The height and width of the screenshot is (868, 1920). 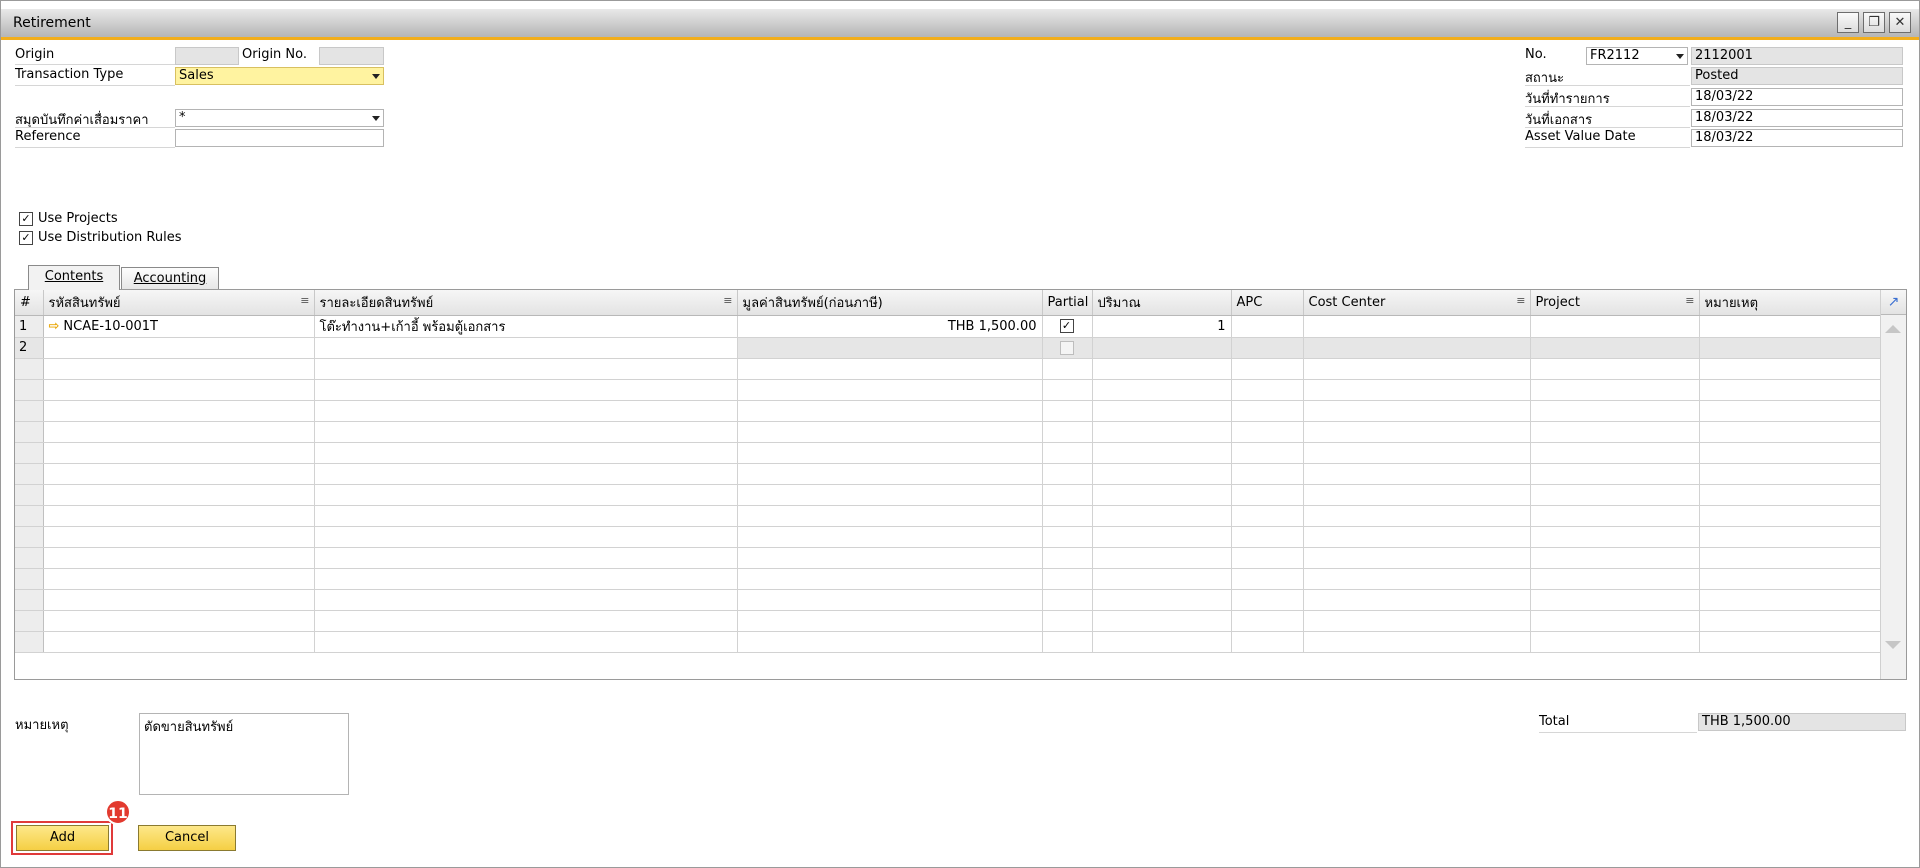 I want to click on total-underline, so click(x=1618, y=732).